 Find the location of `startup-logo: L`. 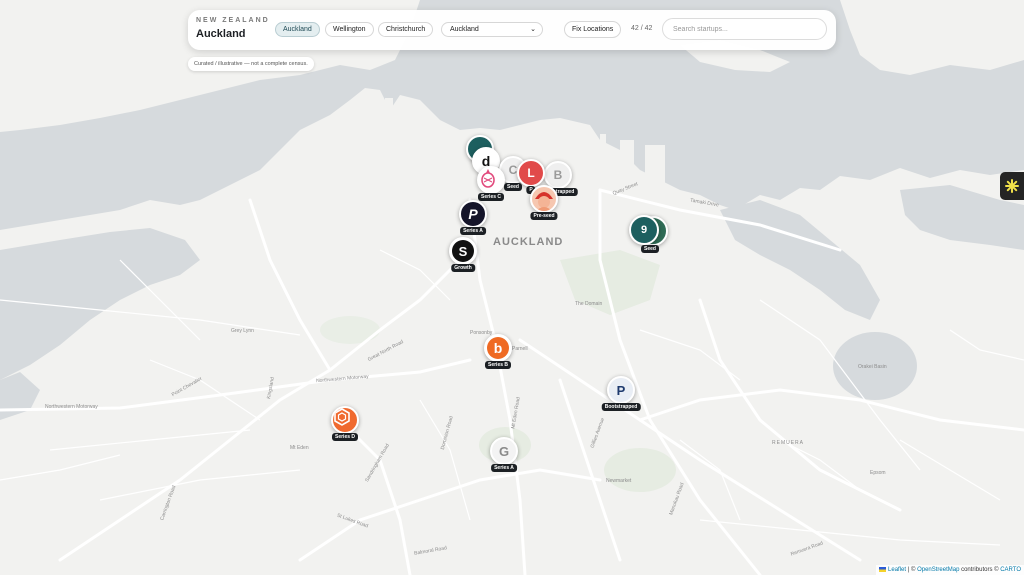

startup-logo: L is located at coordinates (531, 173).